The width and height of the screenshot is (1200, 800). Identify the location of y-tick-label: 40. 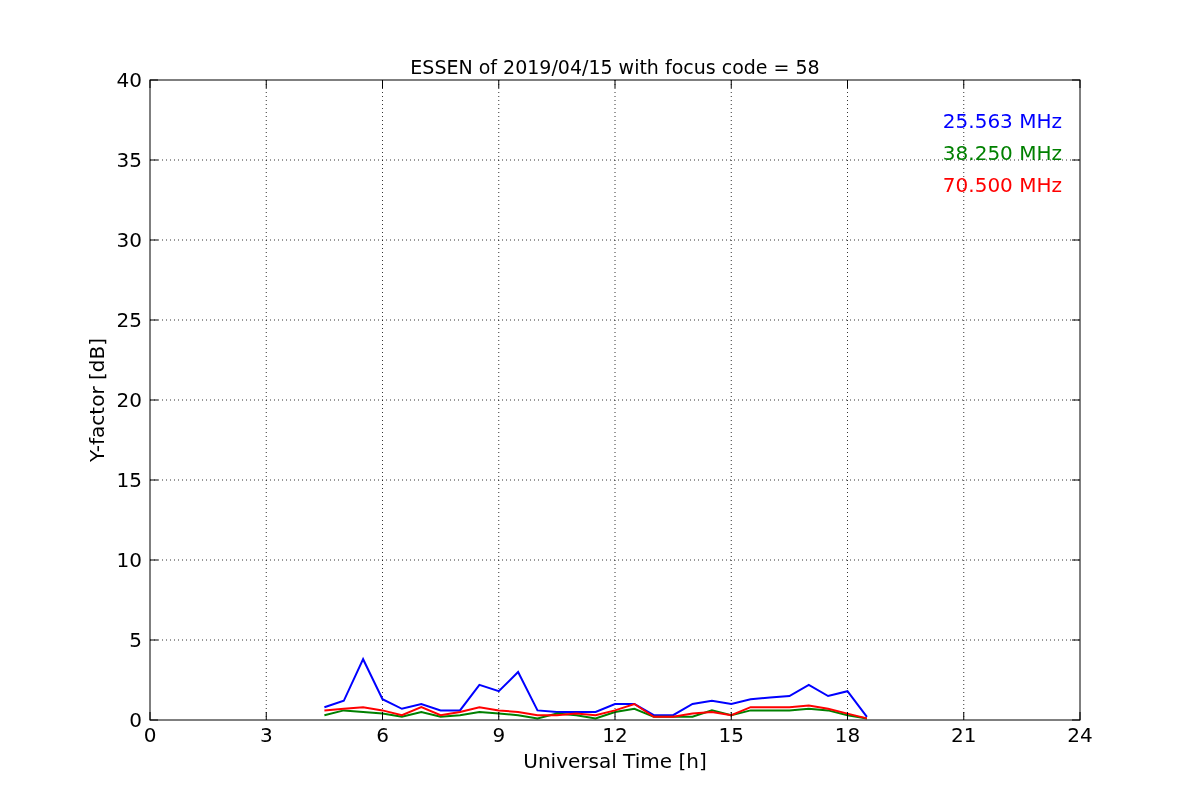
(129, 80).